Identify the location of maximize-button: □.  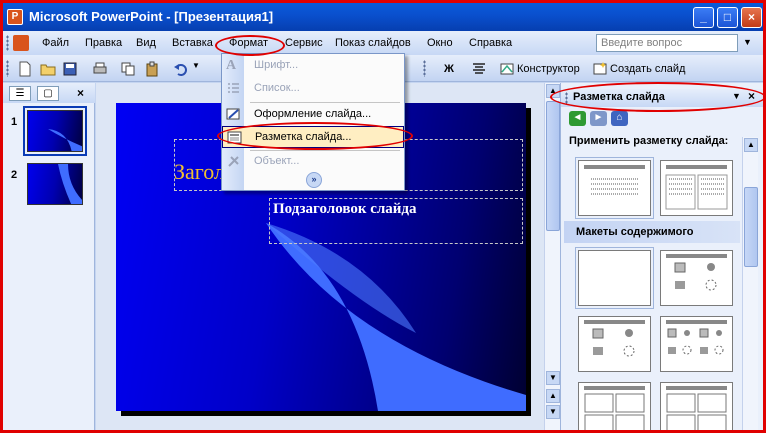
(727, 17).